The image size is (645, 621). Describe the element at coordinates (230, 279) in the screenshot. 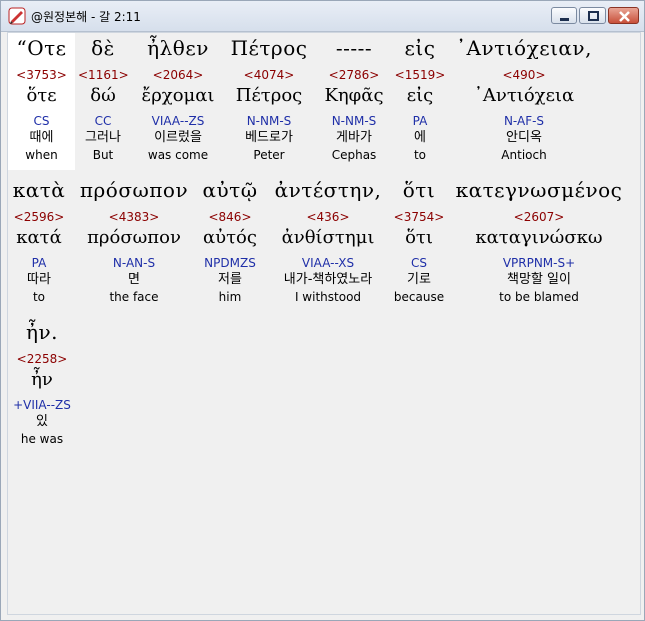

I see `korean-gloss: 저를` at that location.